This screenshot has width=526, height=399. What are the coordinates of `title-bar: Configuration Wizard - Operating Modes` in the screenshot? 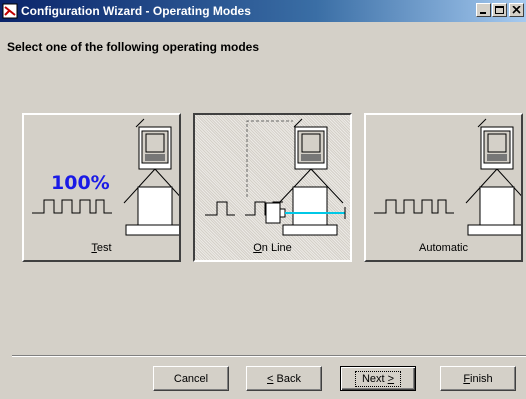 It's located at (263, 11).